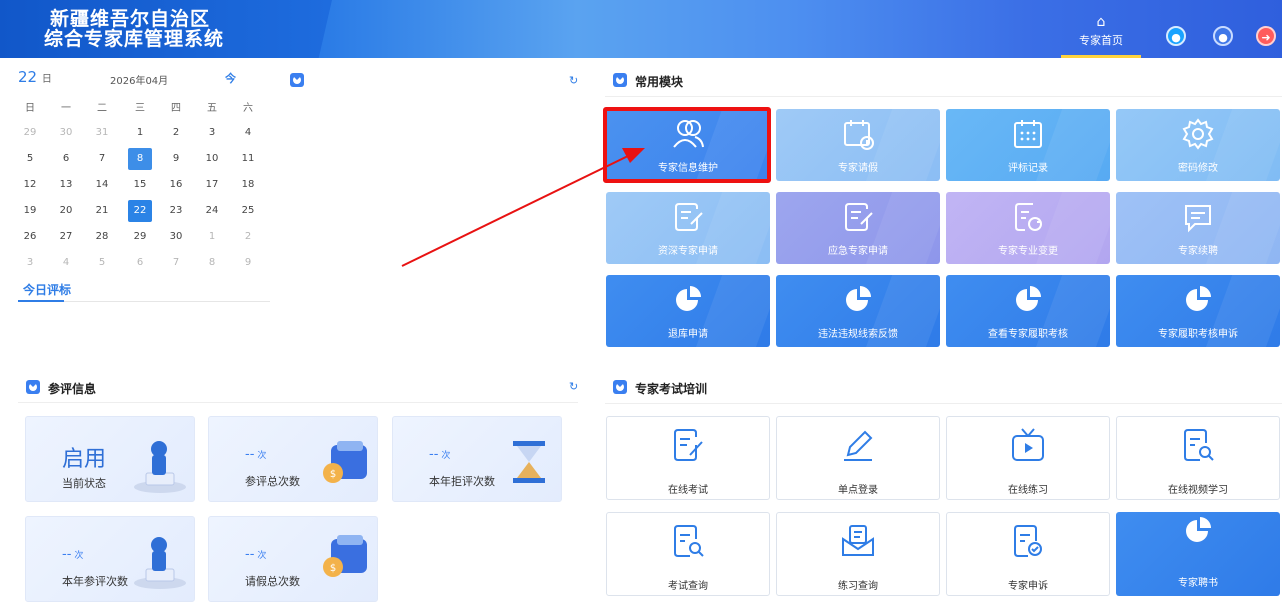  Describe the element at coordinates (256, 454) in the screenshot. I see `total-count-value: -- 次` at that location.